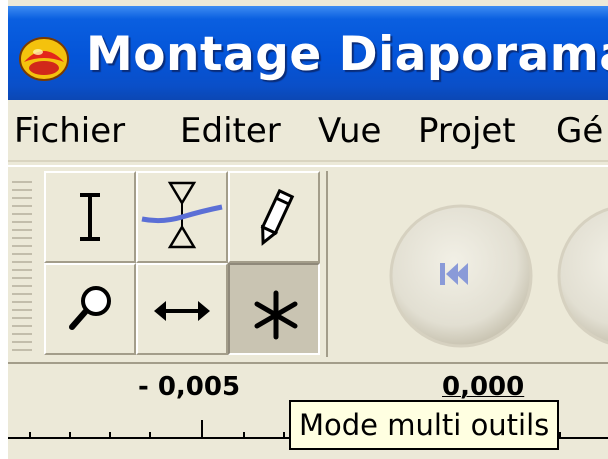 This screenshot has height=459, width=608. Describe the element at coordinates (347, 54) in the screenshot. I see `window-title: Montage Diaporama` at that location.